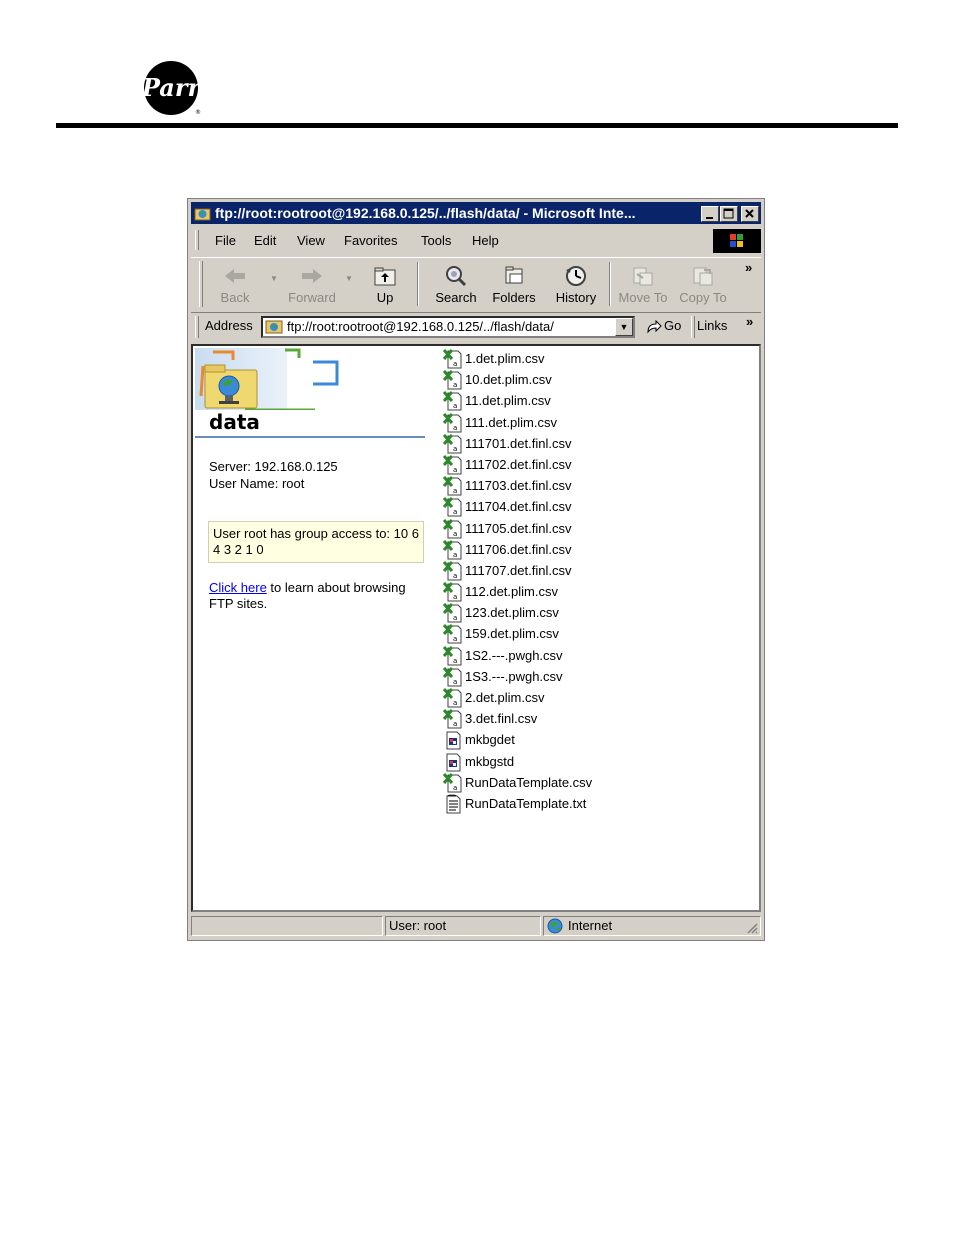  I want to click on menu-view: View, so click(311, 240).